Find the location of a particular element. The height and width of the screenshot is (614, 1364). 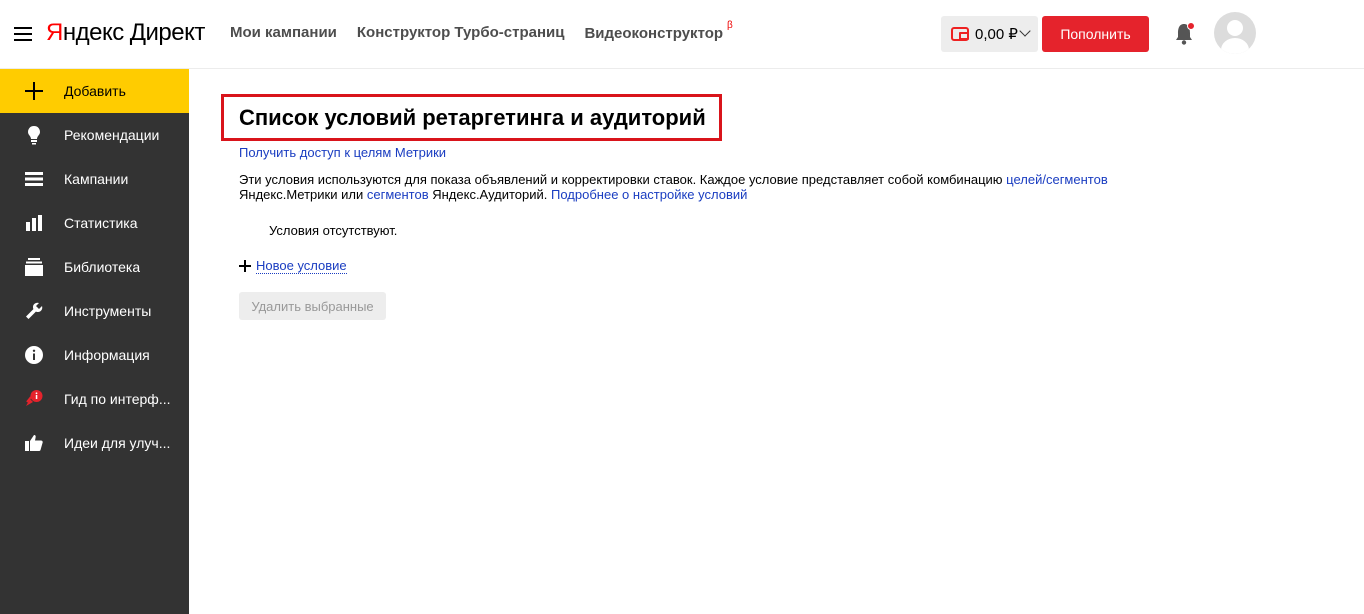

sidebar-item-add: Добавить is located at coordinates (94, 91).